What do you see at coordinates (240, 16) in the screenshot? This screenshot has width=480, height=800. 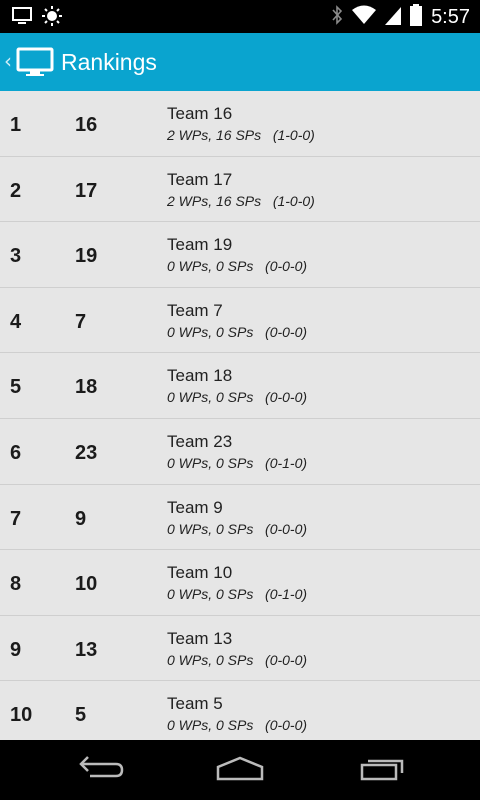 I see `status-bar: 5:57` at bounding box center [240, 16].